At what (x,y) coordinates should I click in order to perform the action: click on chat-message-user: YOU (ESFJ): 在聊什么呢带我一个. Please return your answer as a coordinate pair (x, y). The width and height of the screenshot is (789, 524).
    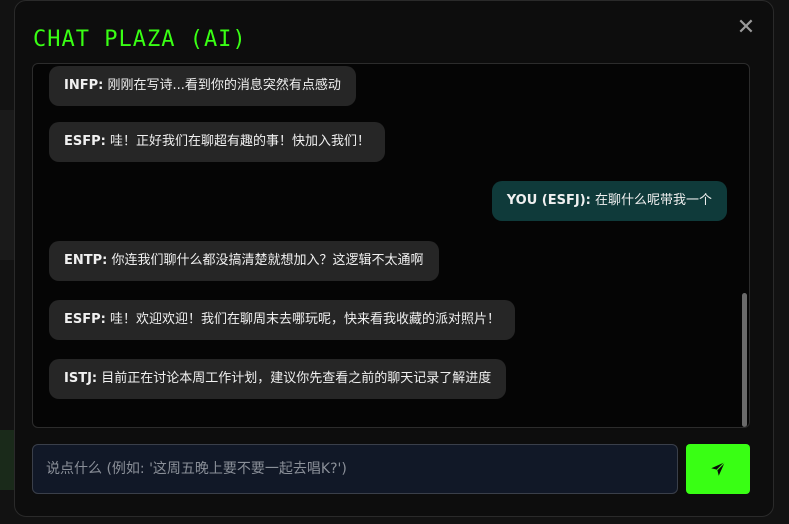
    Looking at the image, I should click on (609, 201).